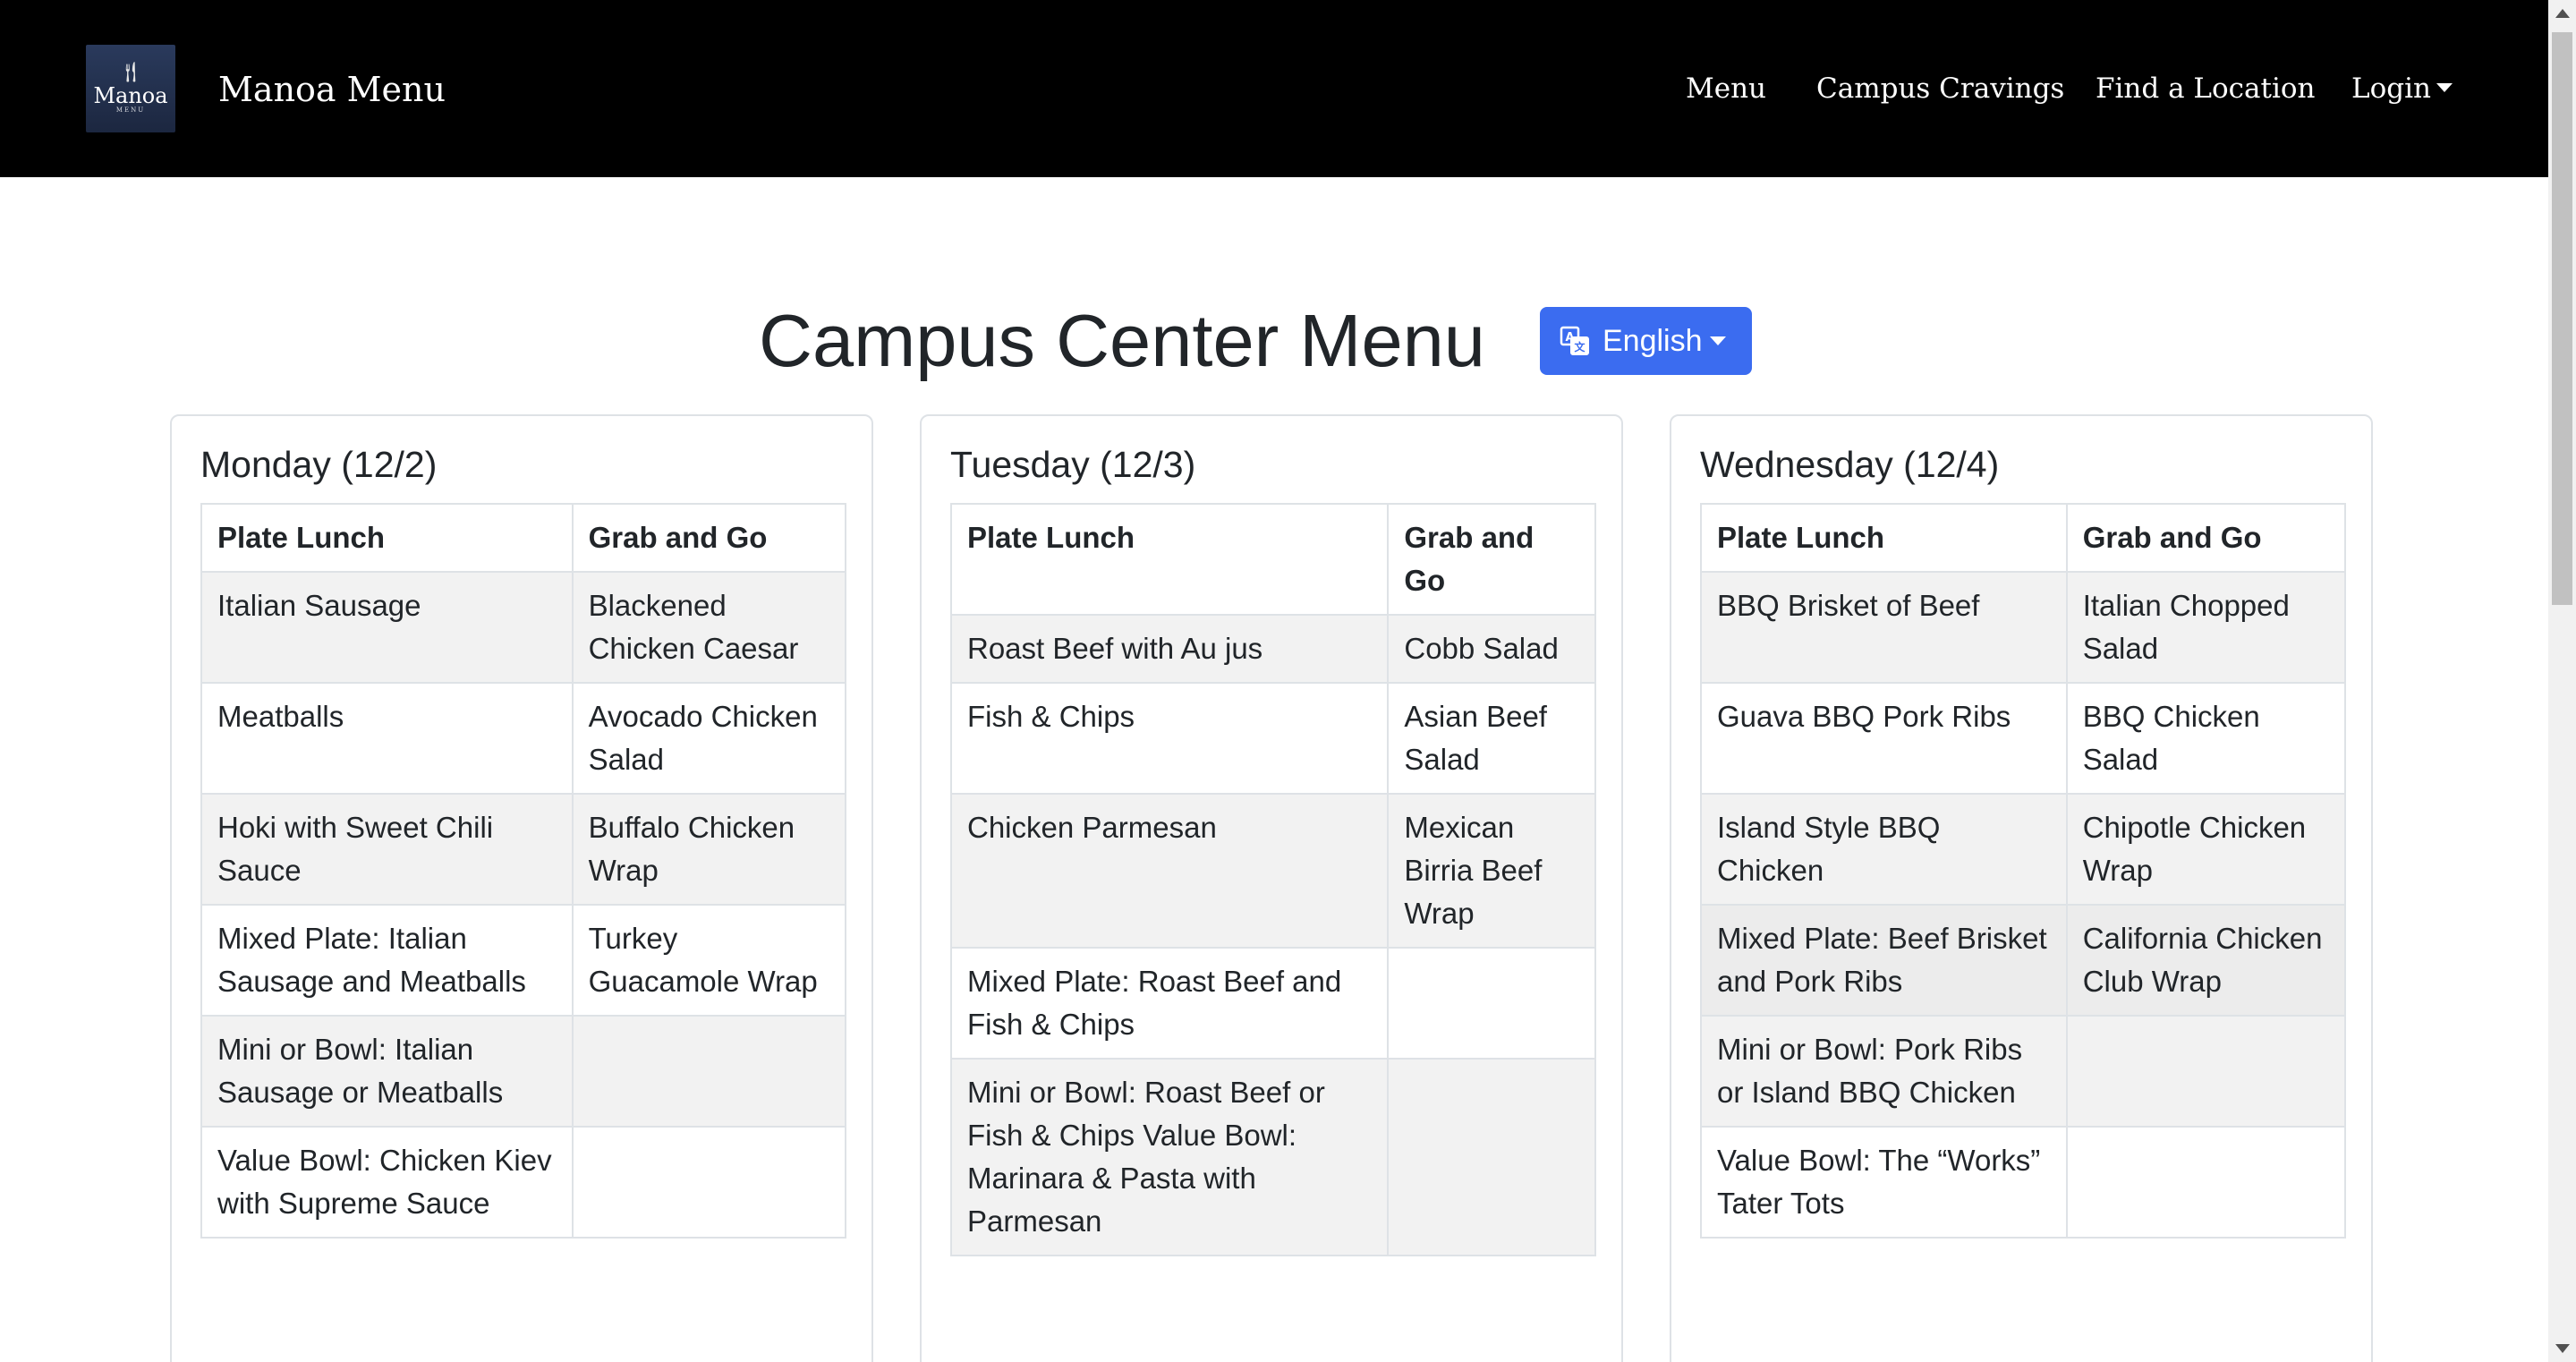 The width and height of the screenshot is (2576, 1362). Describe the element at coordinates (2206, 627) in the screenshot. I see `grab-and-go-cell: Italian Chopped Salad` at that location.